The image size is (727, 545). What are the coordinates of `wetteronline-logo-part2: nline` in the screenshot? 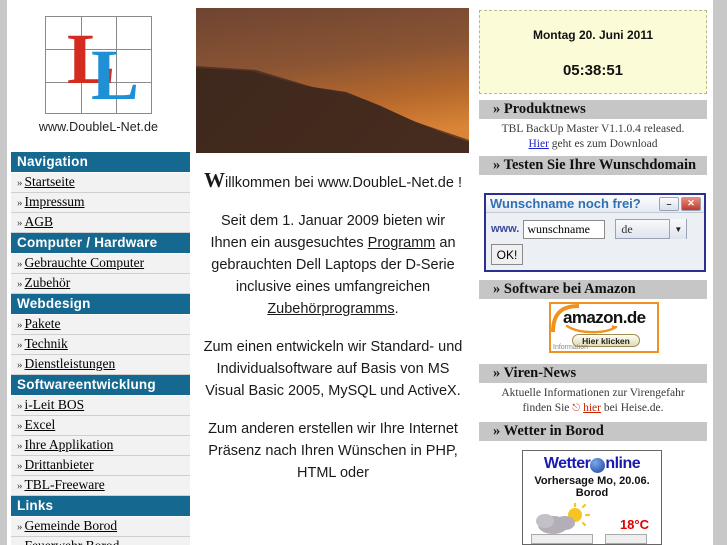 It's located at (623, 463).